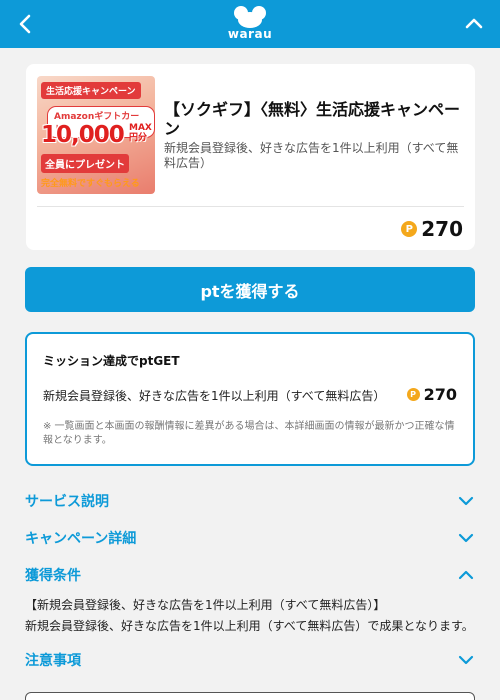 Image resolution: width=500 pixels, height=700 pixels. What do you see at coordinates (250, 501) in the screenshot?
I see `section-service: サービス説明` at bounding box center [250, 501].